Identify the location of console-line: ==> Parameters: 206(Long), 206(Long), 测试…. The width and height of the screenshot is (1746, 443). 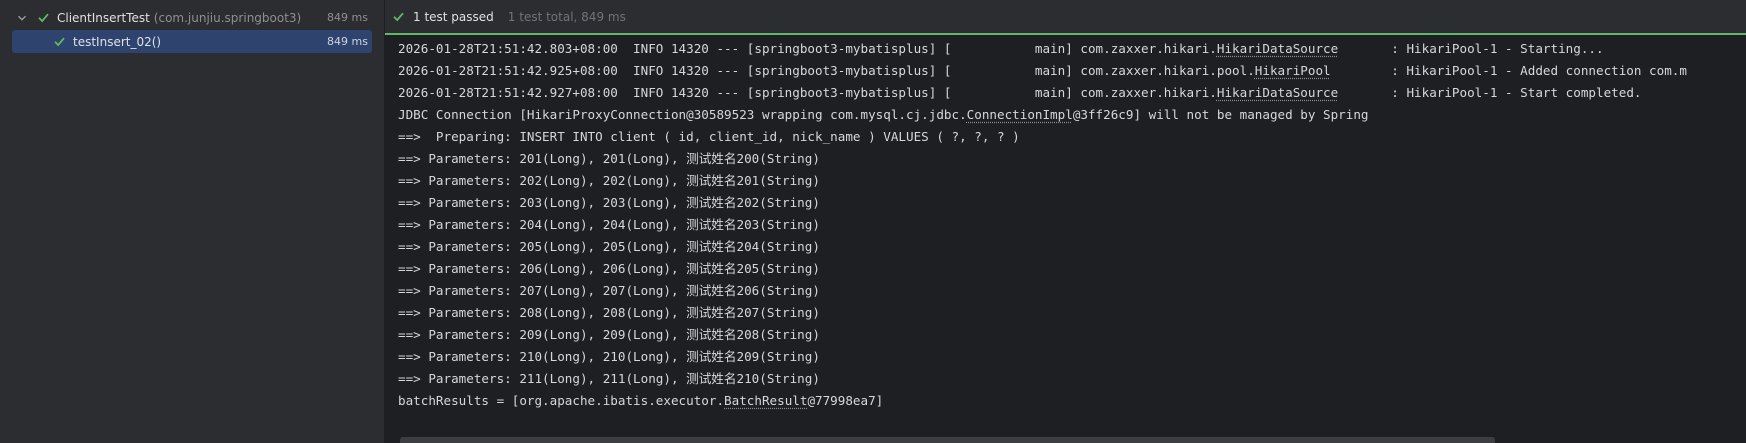
(1072, 269).